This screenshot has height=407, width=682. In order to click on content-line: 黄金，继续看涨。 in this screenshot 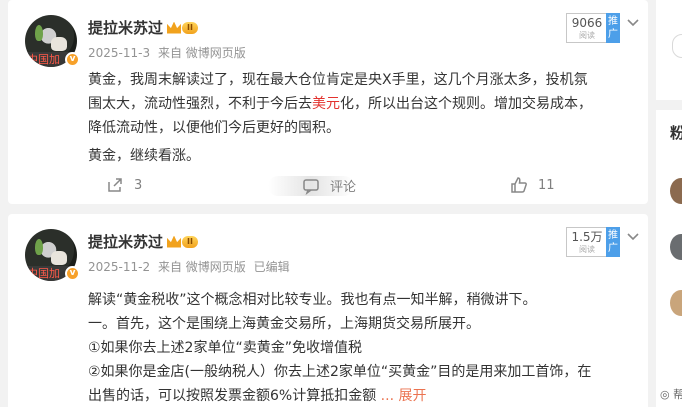, I will do `click(144, 156)`.